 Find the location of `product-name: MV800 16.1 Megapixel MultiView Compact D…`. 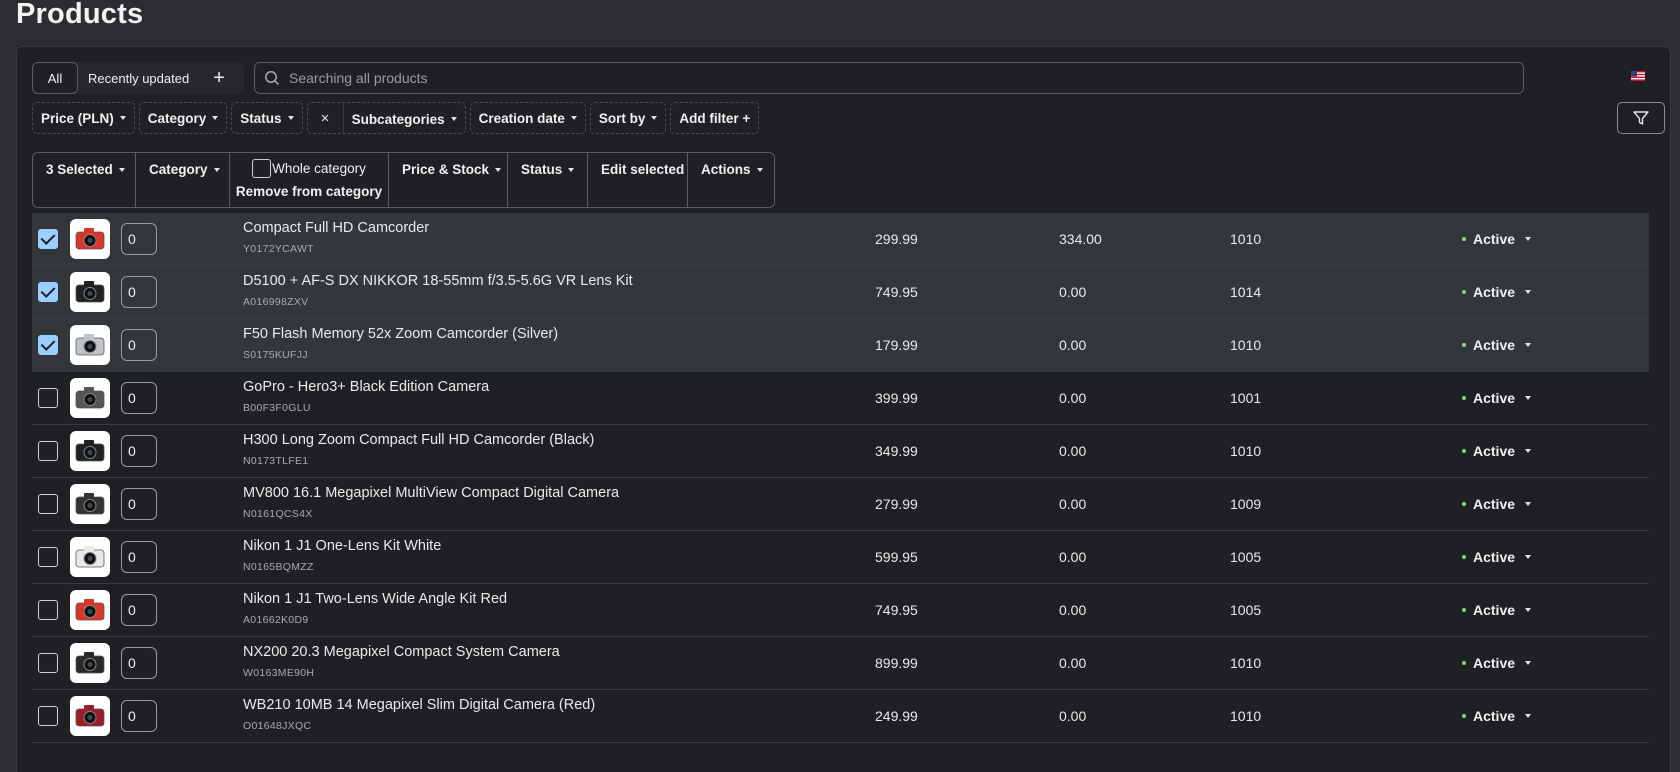

product-name: MV800 16.1 Megapixel MultiView Compact D… is located at coordinates (431, 493).